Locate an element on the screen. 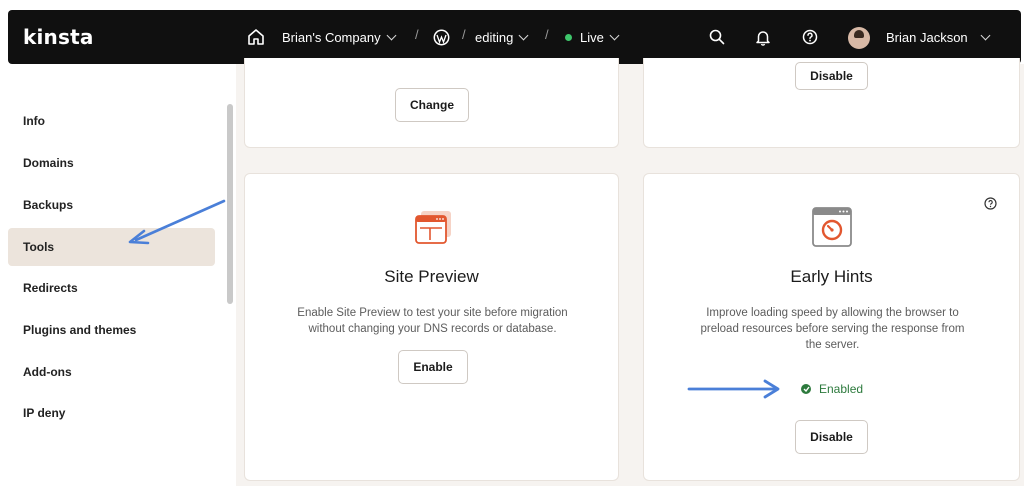  description-line: the server. is located at coordinates (832, 345).